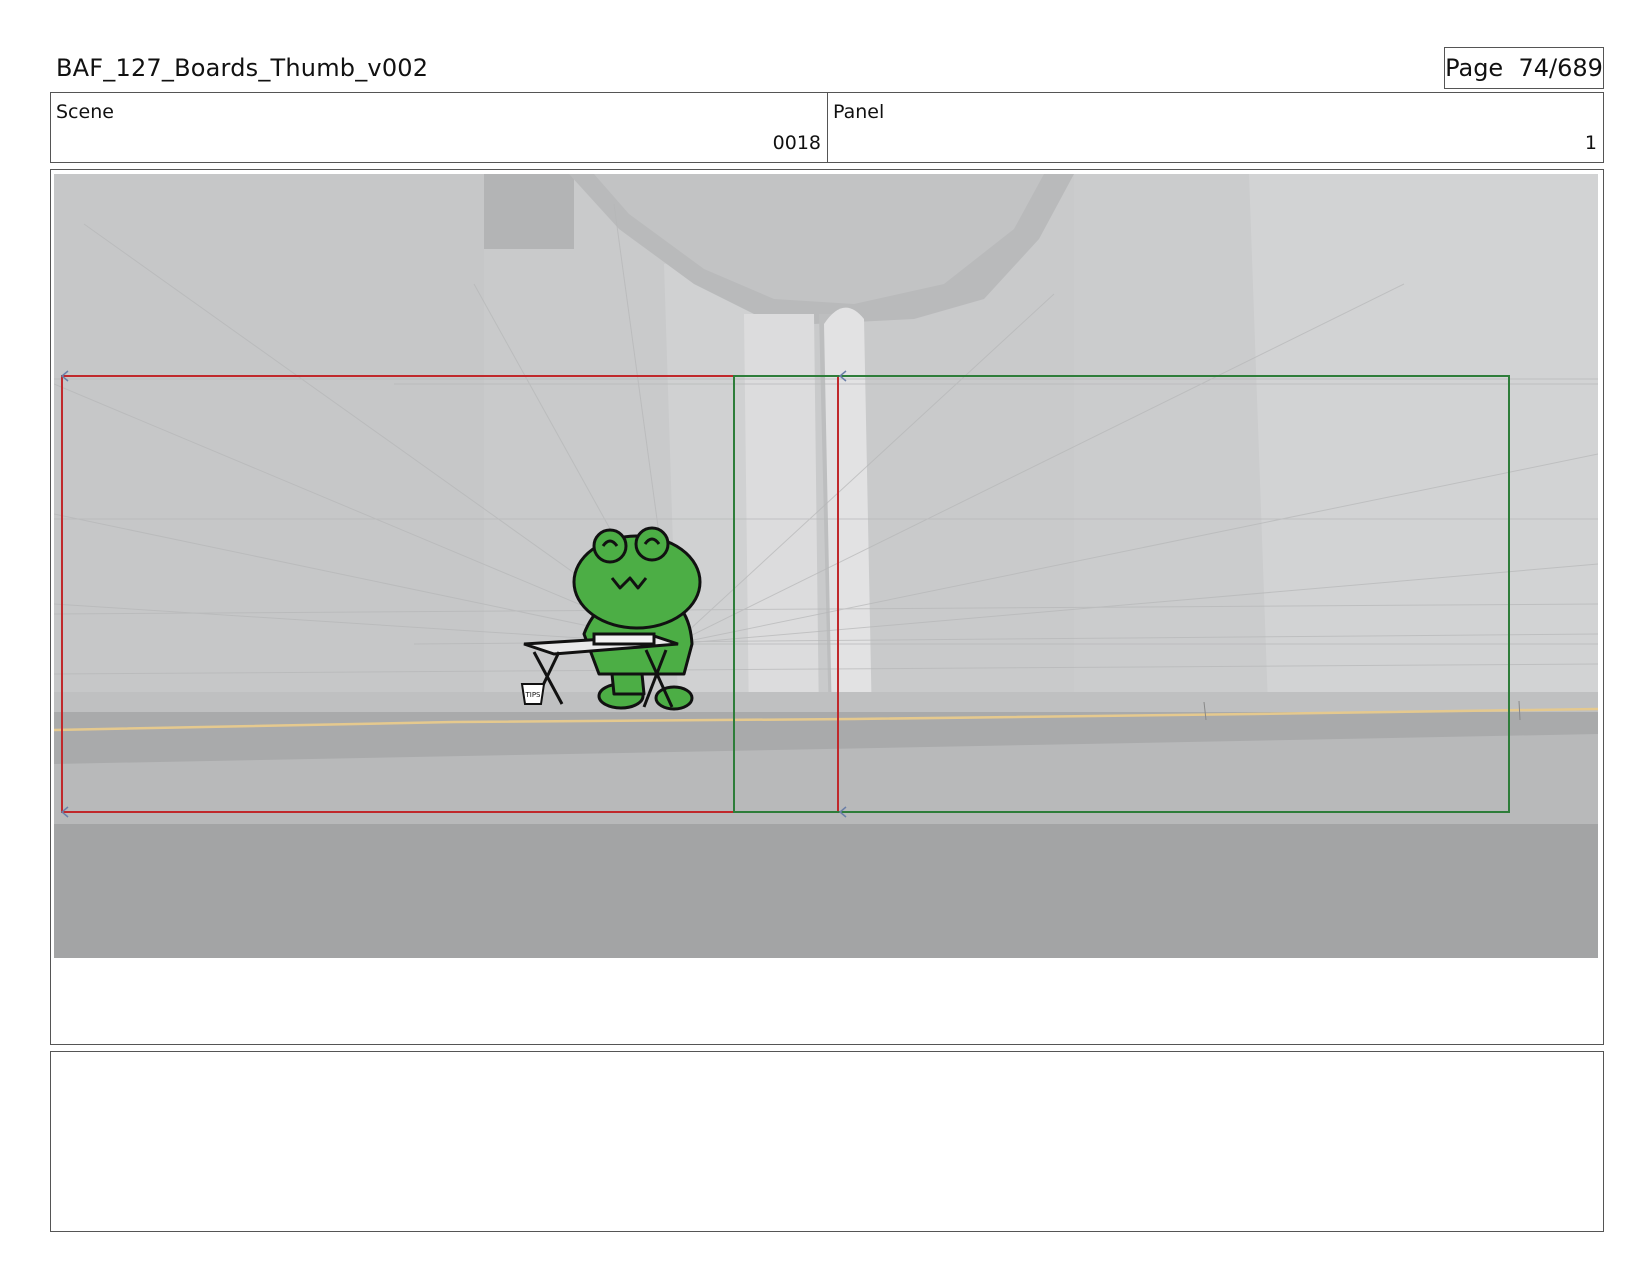  I want to click on page-label: Page, so click(1474, 68).